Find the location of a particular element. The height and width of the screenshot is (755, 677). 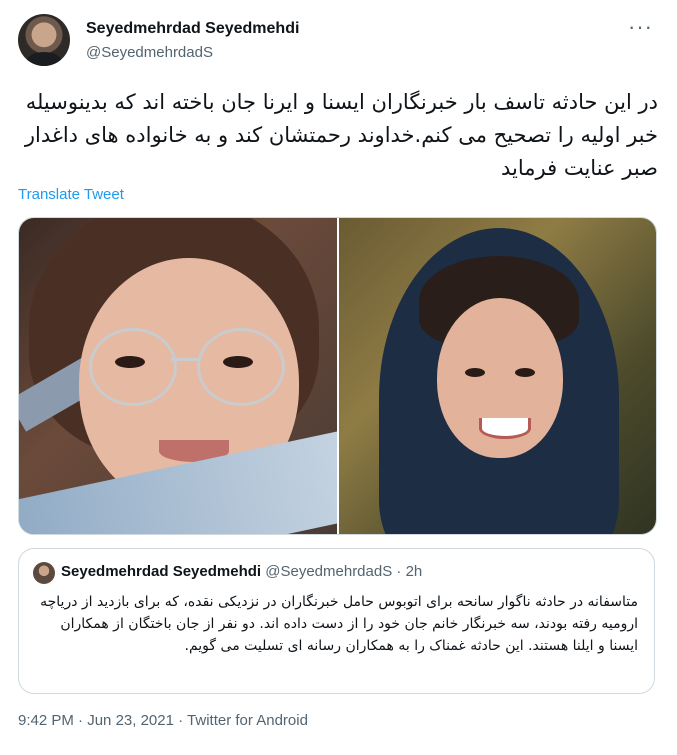

tweet-source: Twitter for Android is located at coordinates (247, 720).